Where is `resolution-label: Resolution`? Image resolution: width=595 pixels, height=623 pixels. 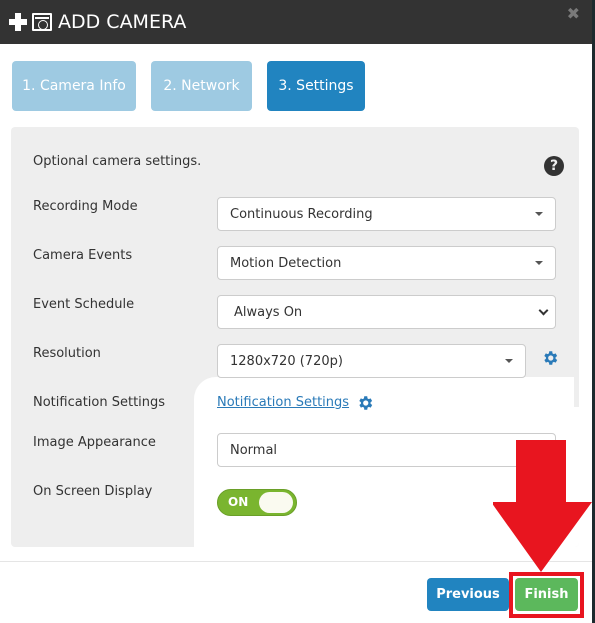
resolution-label: Resolution is located at coordinates (67, 353).